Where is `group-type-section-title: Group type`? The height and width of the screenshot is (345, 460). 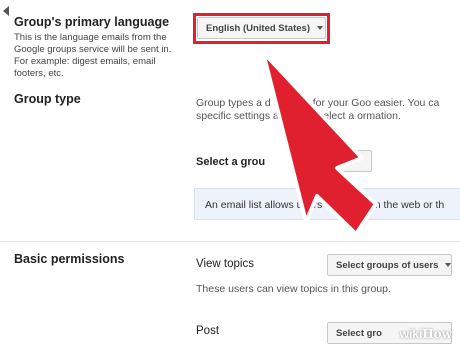 group-type-section-title: Group type is located at coordinates (47, 99).